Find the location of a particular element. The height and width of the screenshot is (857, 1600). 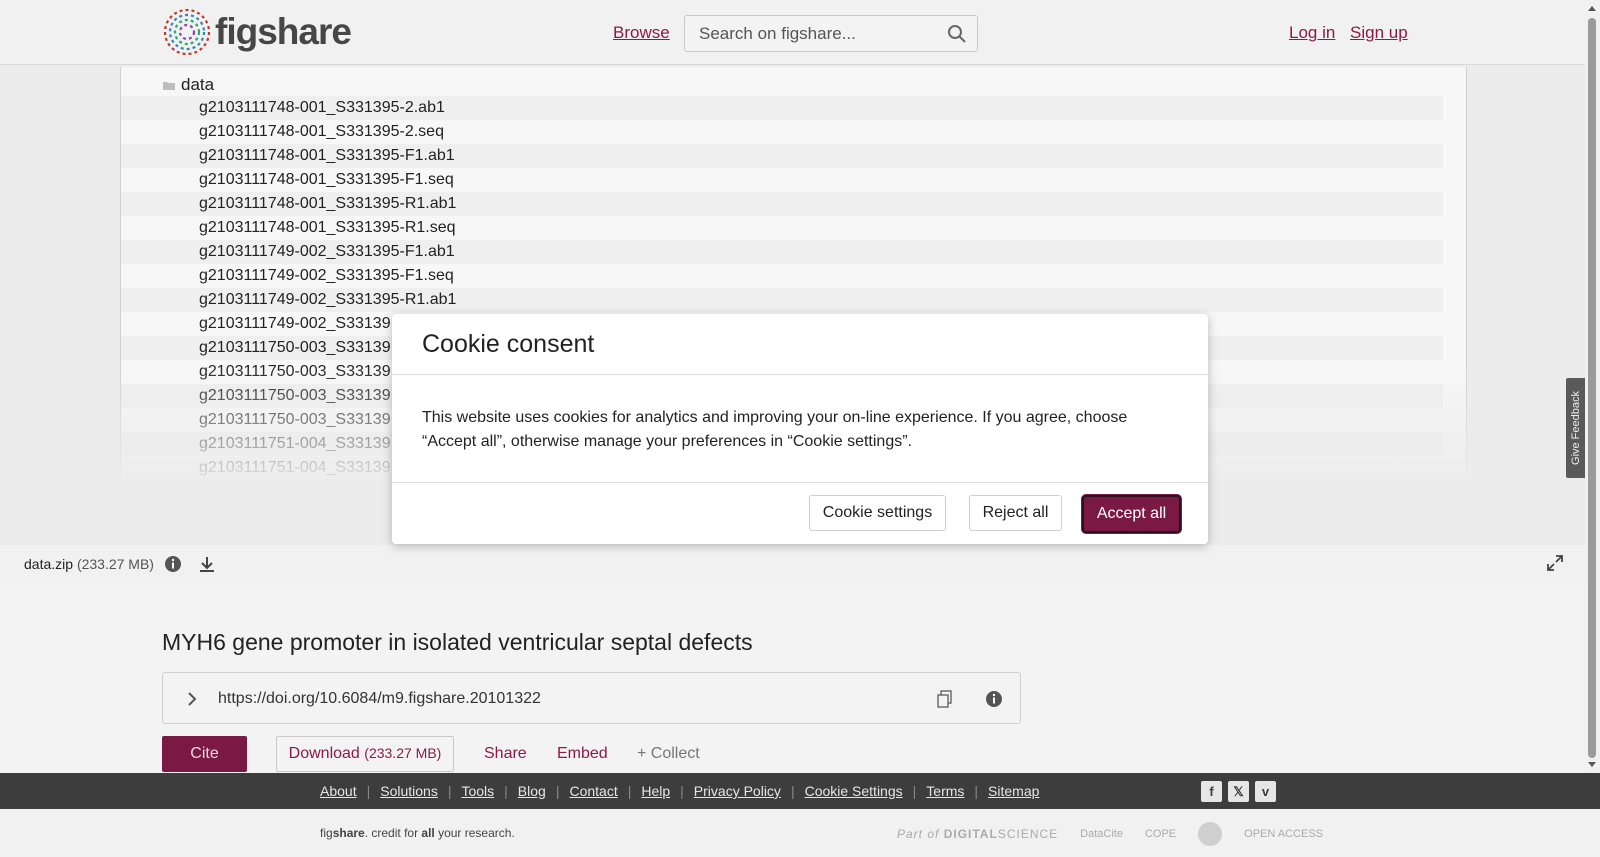

file-size: (233.27 MB) is located at coordinates (115, 564).